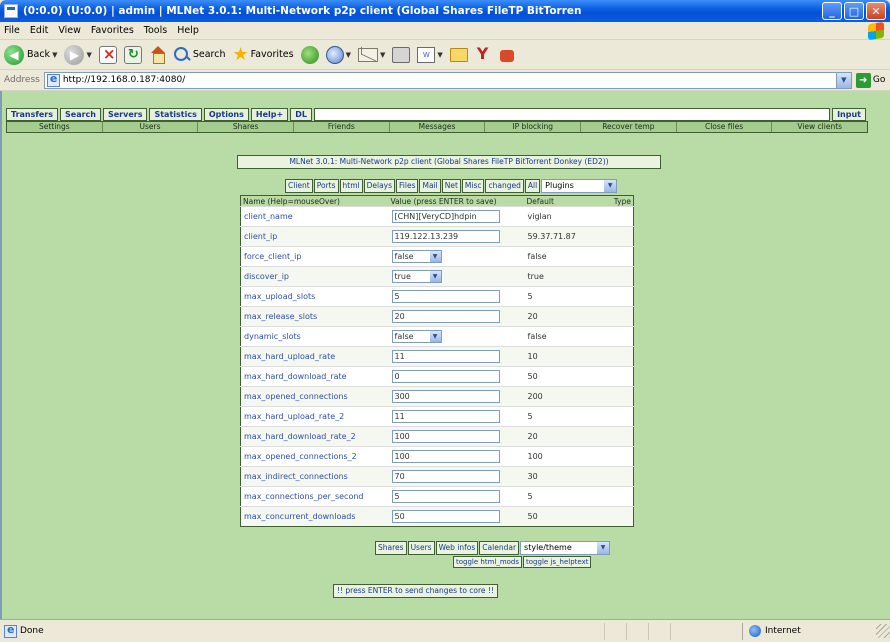 This screenshot has width=890, height=642. Describe the element at coordinates (854, 11) in the screenshot. I see `maximize-button: □` at that location.